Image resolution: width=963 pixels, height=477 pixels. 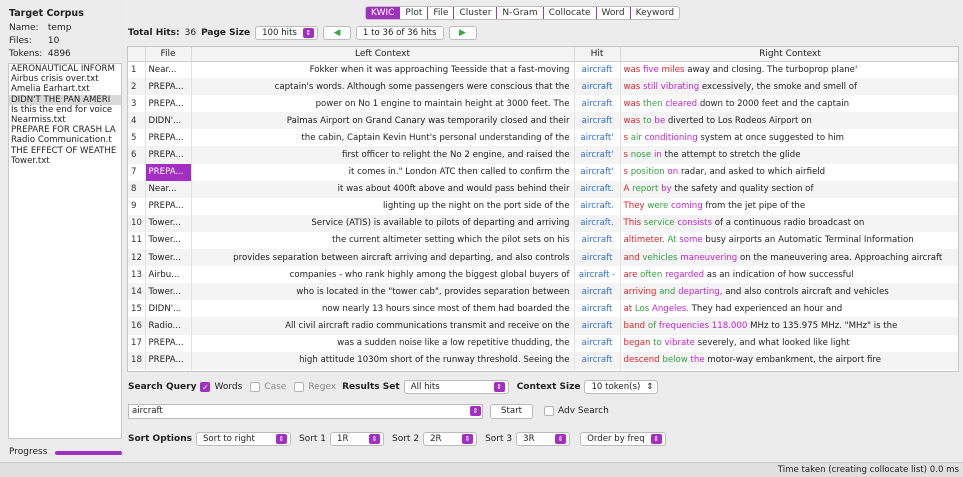 What do you see at coordinates (205, 387) in the screenshot?
I see `words-checkbox: ✓` at bounding box center [205, 387].